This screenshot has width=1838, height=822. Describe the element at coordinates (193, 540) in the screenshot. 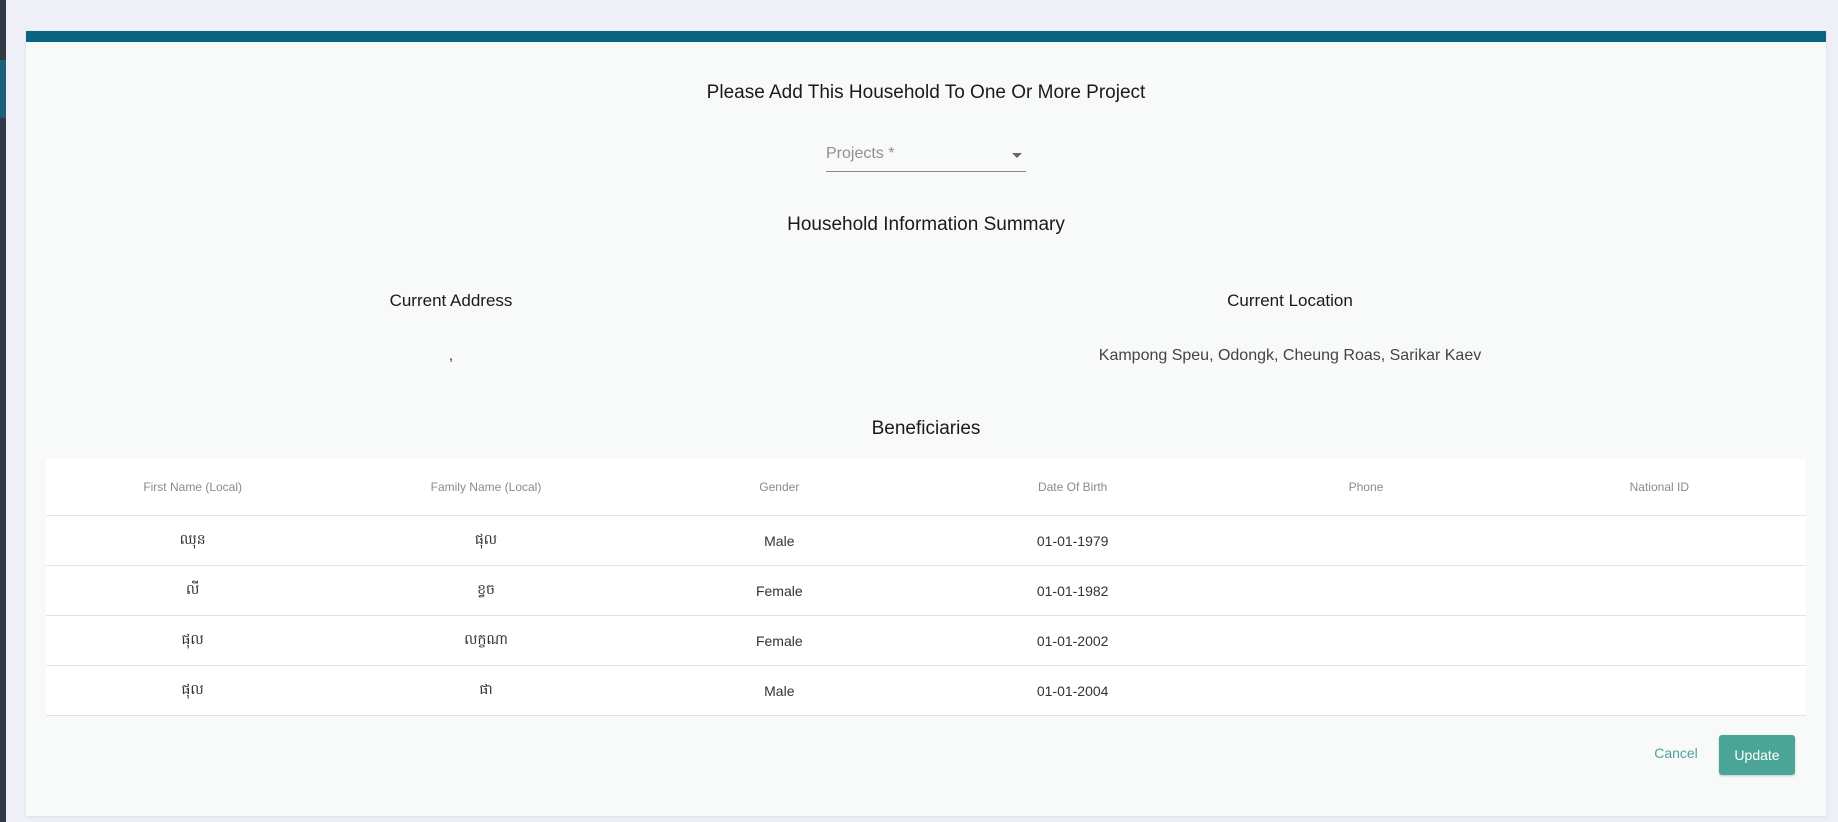

I see `cell-first-name: ឈុន` at that location.